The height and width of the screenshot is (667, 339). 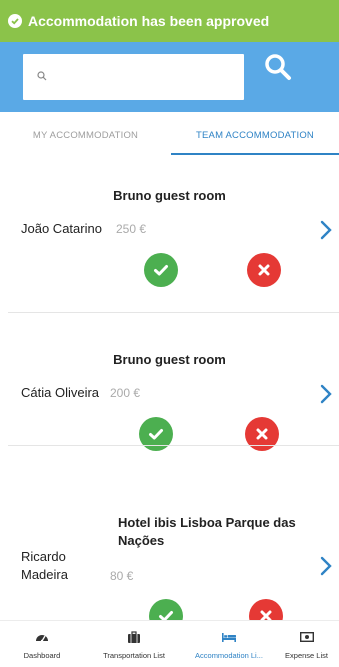 I want to click on search-field-icon, so click(x=42, y=77).